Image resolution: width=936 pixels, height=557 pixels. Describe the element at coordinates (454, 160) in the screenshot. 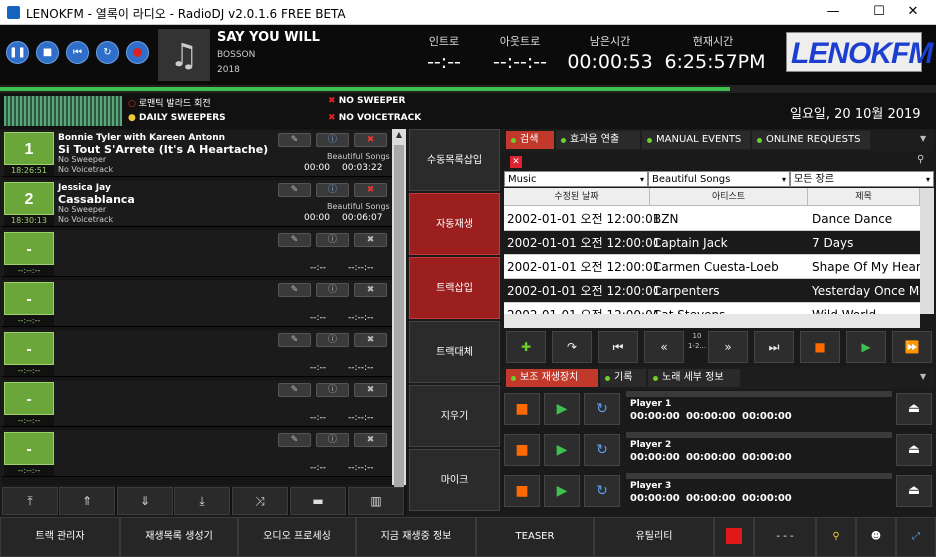

I see `manual-insert-button: 수동목록삽입` at that location.